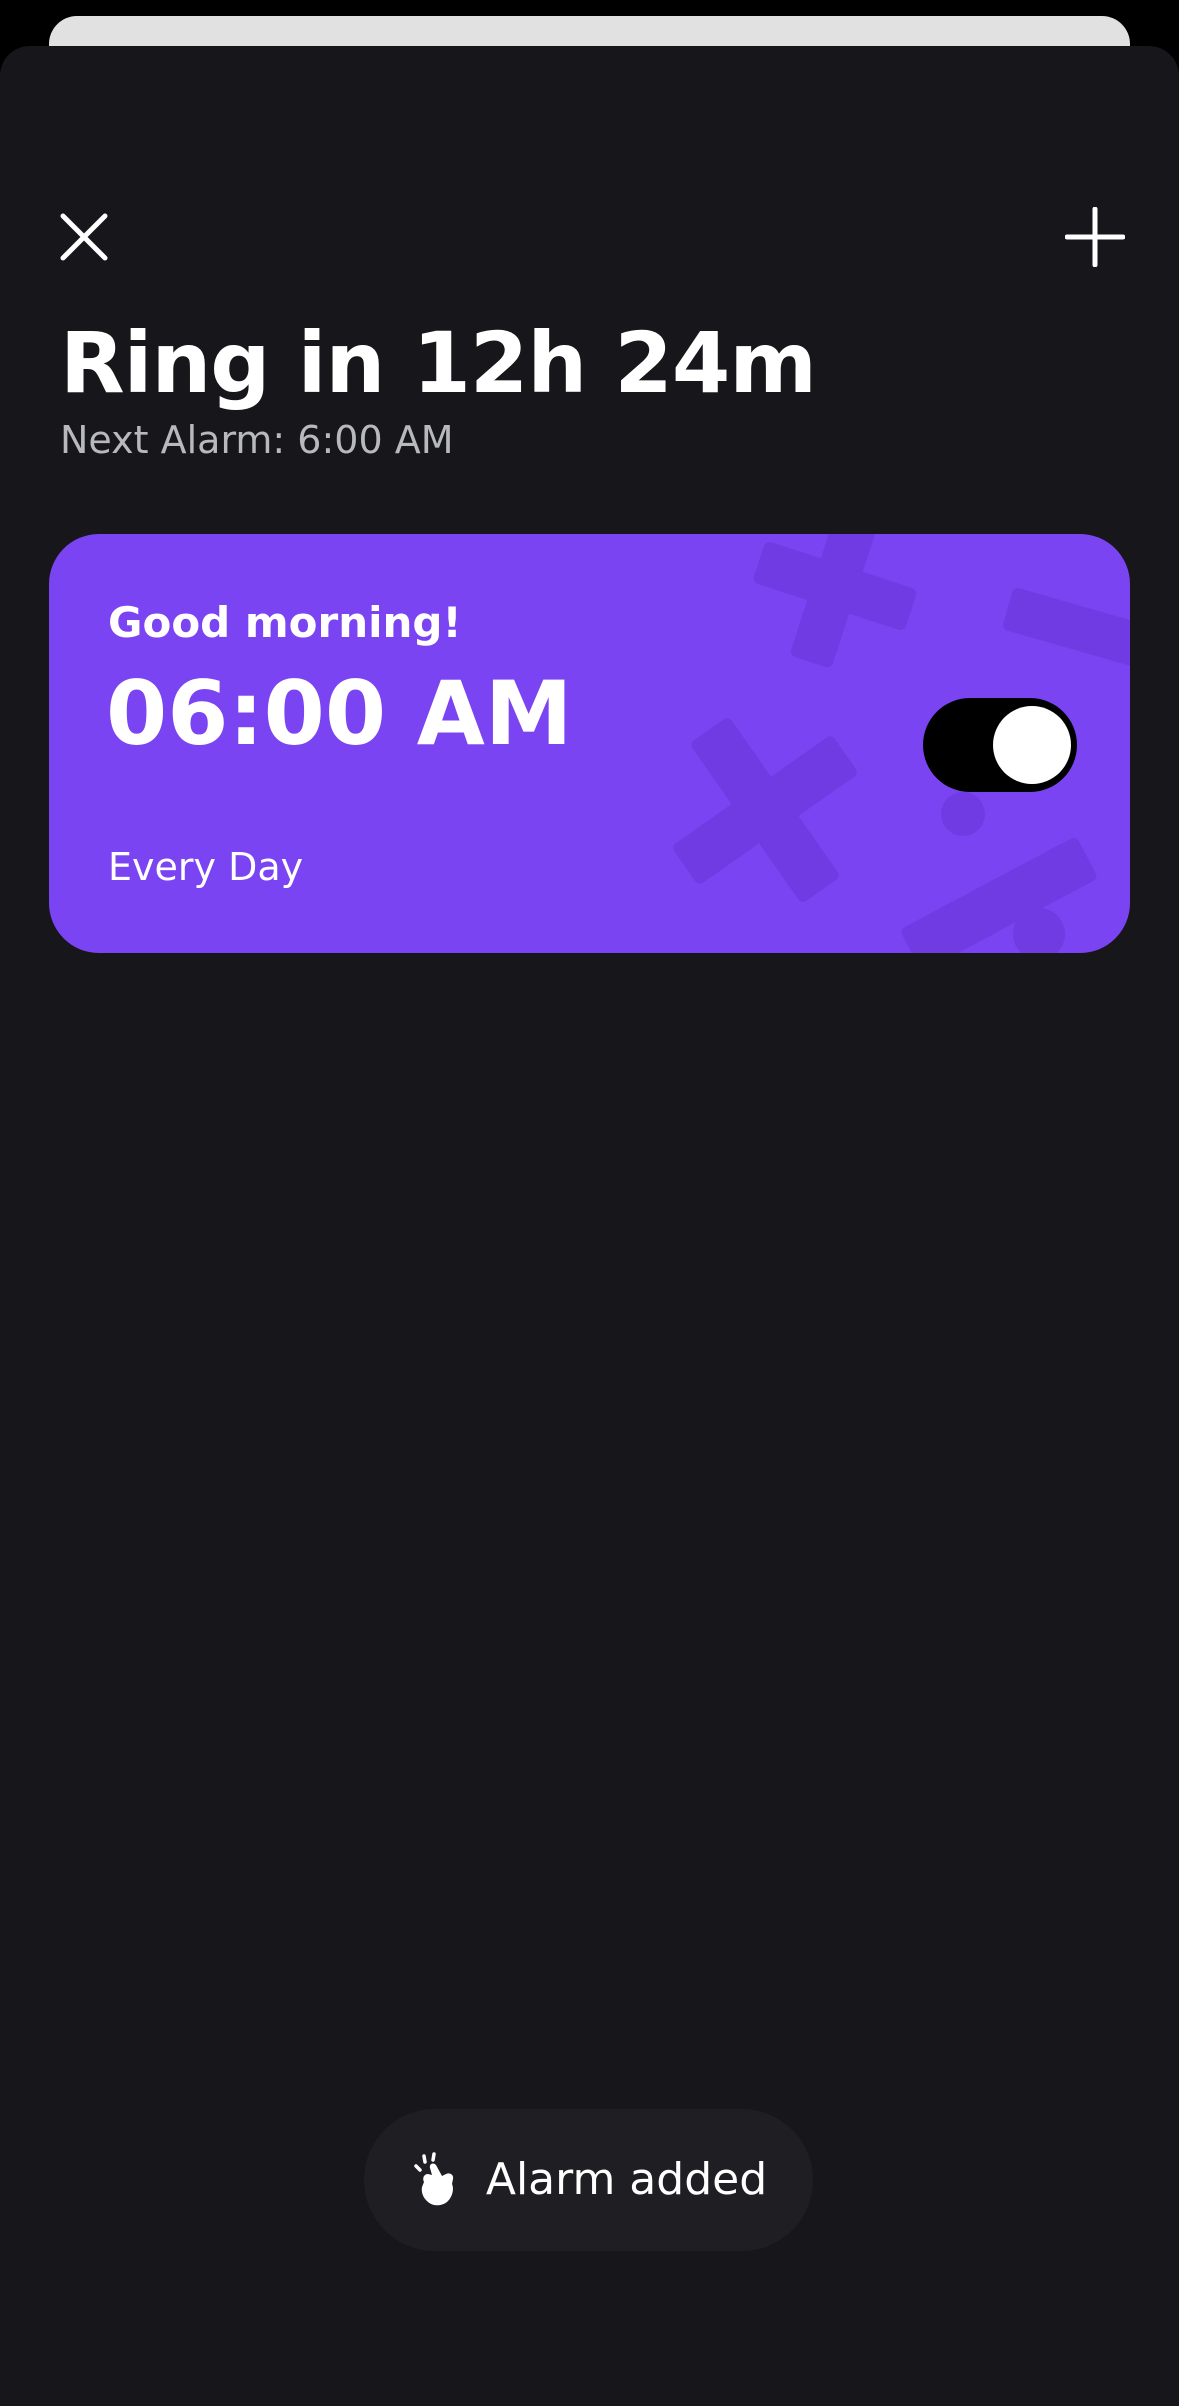 The image size is (1179, 2406). What do you see at coordinates (285, 622) in the screenshot?
I see `alarm-label: Good morning!` at bounding box center [285, 622].